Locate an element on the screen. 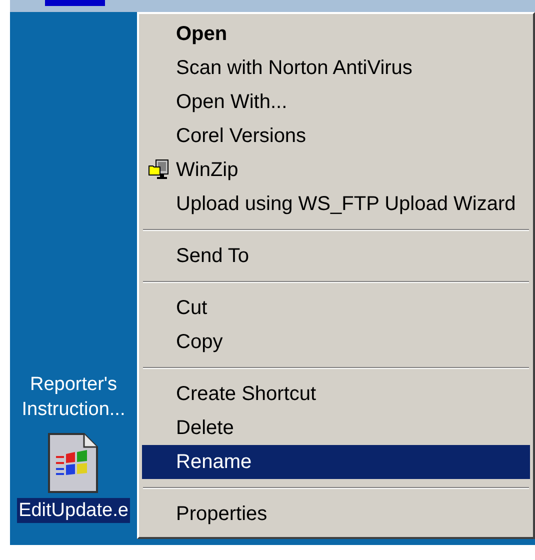  menu-item: WinZip is located at coordinates (336, 170).